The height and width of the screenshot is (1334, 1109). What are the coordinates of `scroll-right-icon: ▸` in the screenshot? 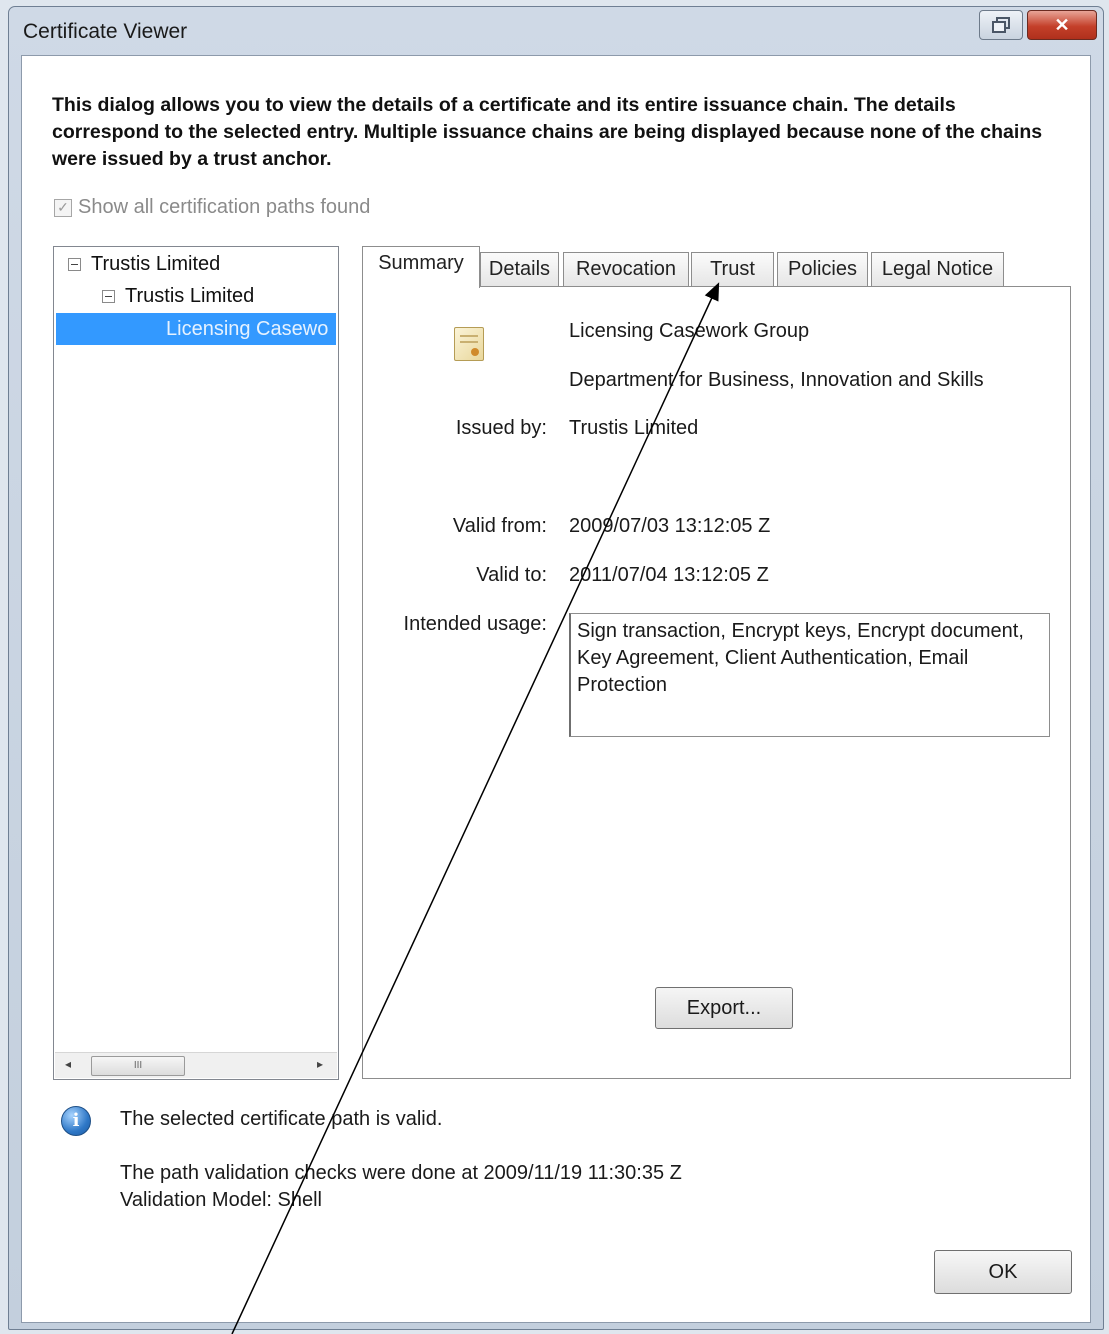 It's located at (320, 1064).